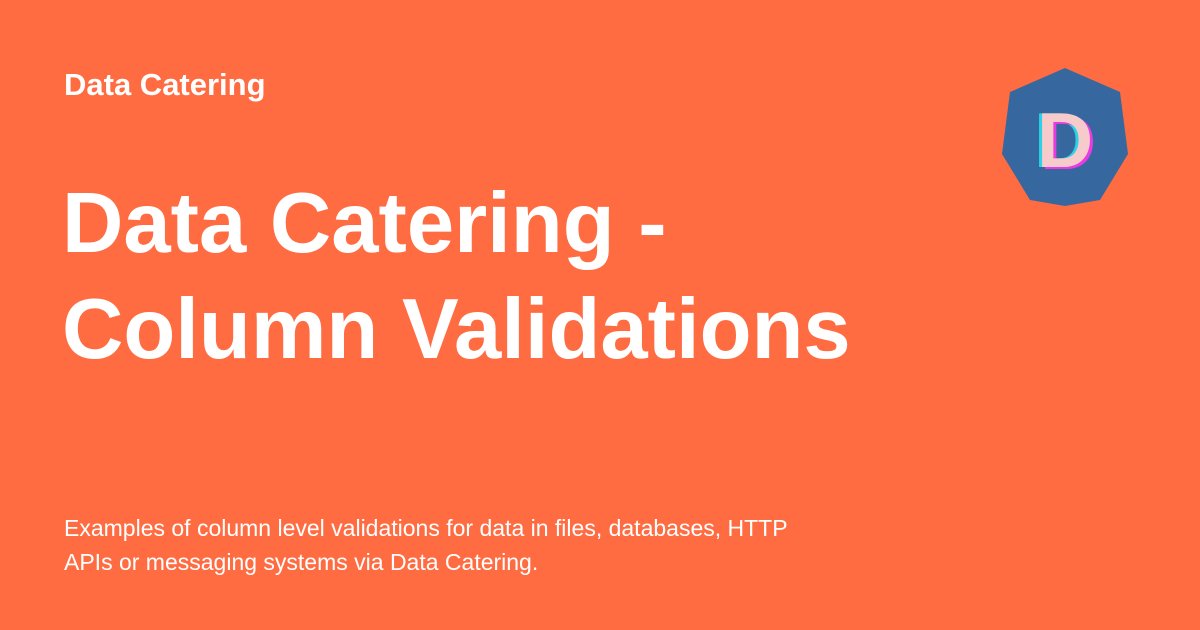 This screenshot has width=1200, height=630. I want to click on data-catering-logo: D D D, so click(1065, 137).